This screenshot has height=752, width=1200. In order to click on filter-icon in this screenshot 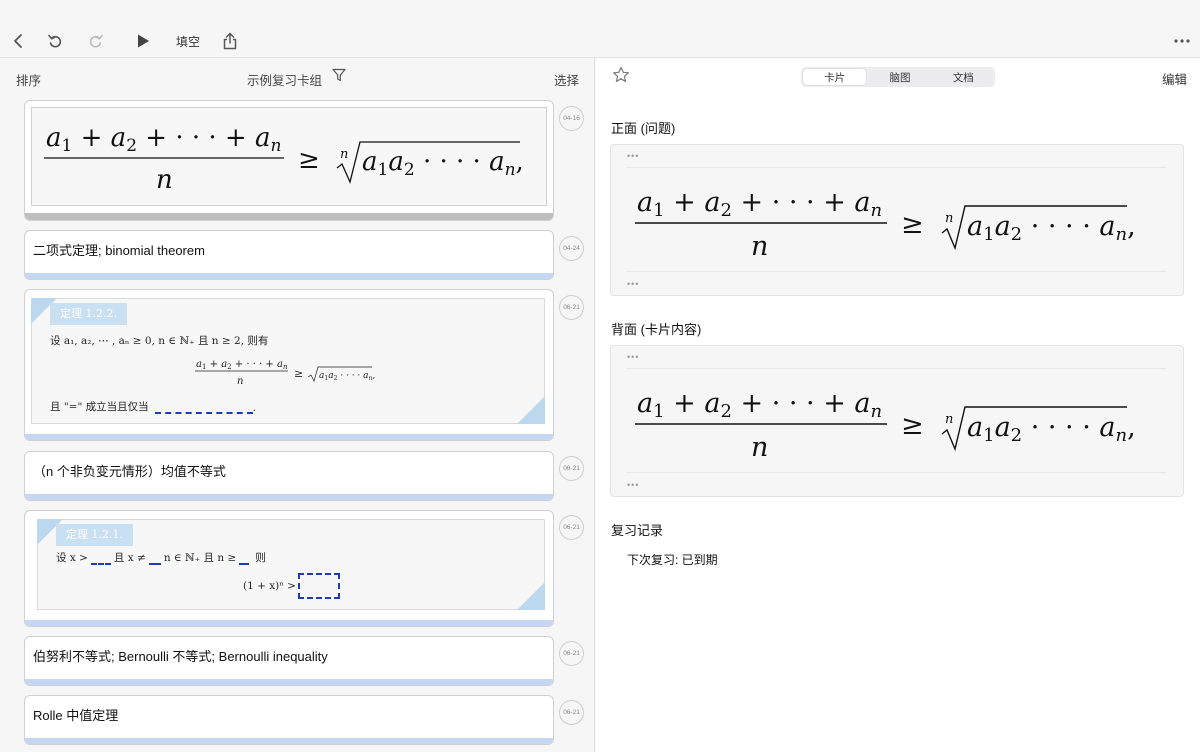, I will do `click(339, 75)`.